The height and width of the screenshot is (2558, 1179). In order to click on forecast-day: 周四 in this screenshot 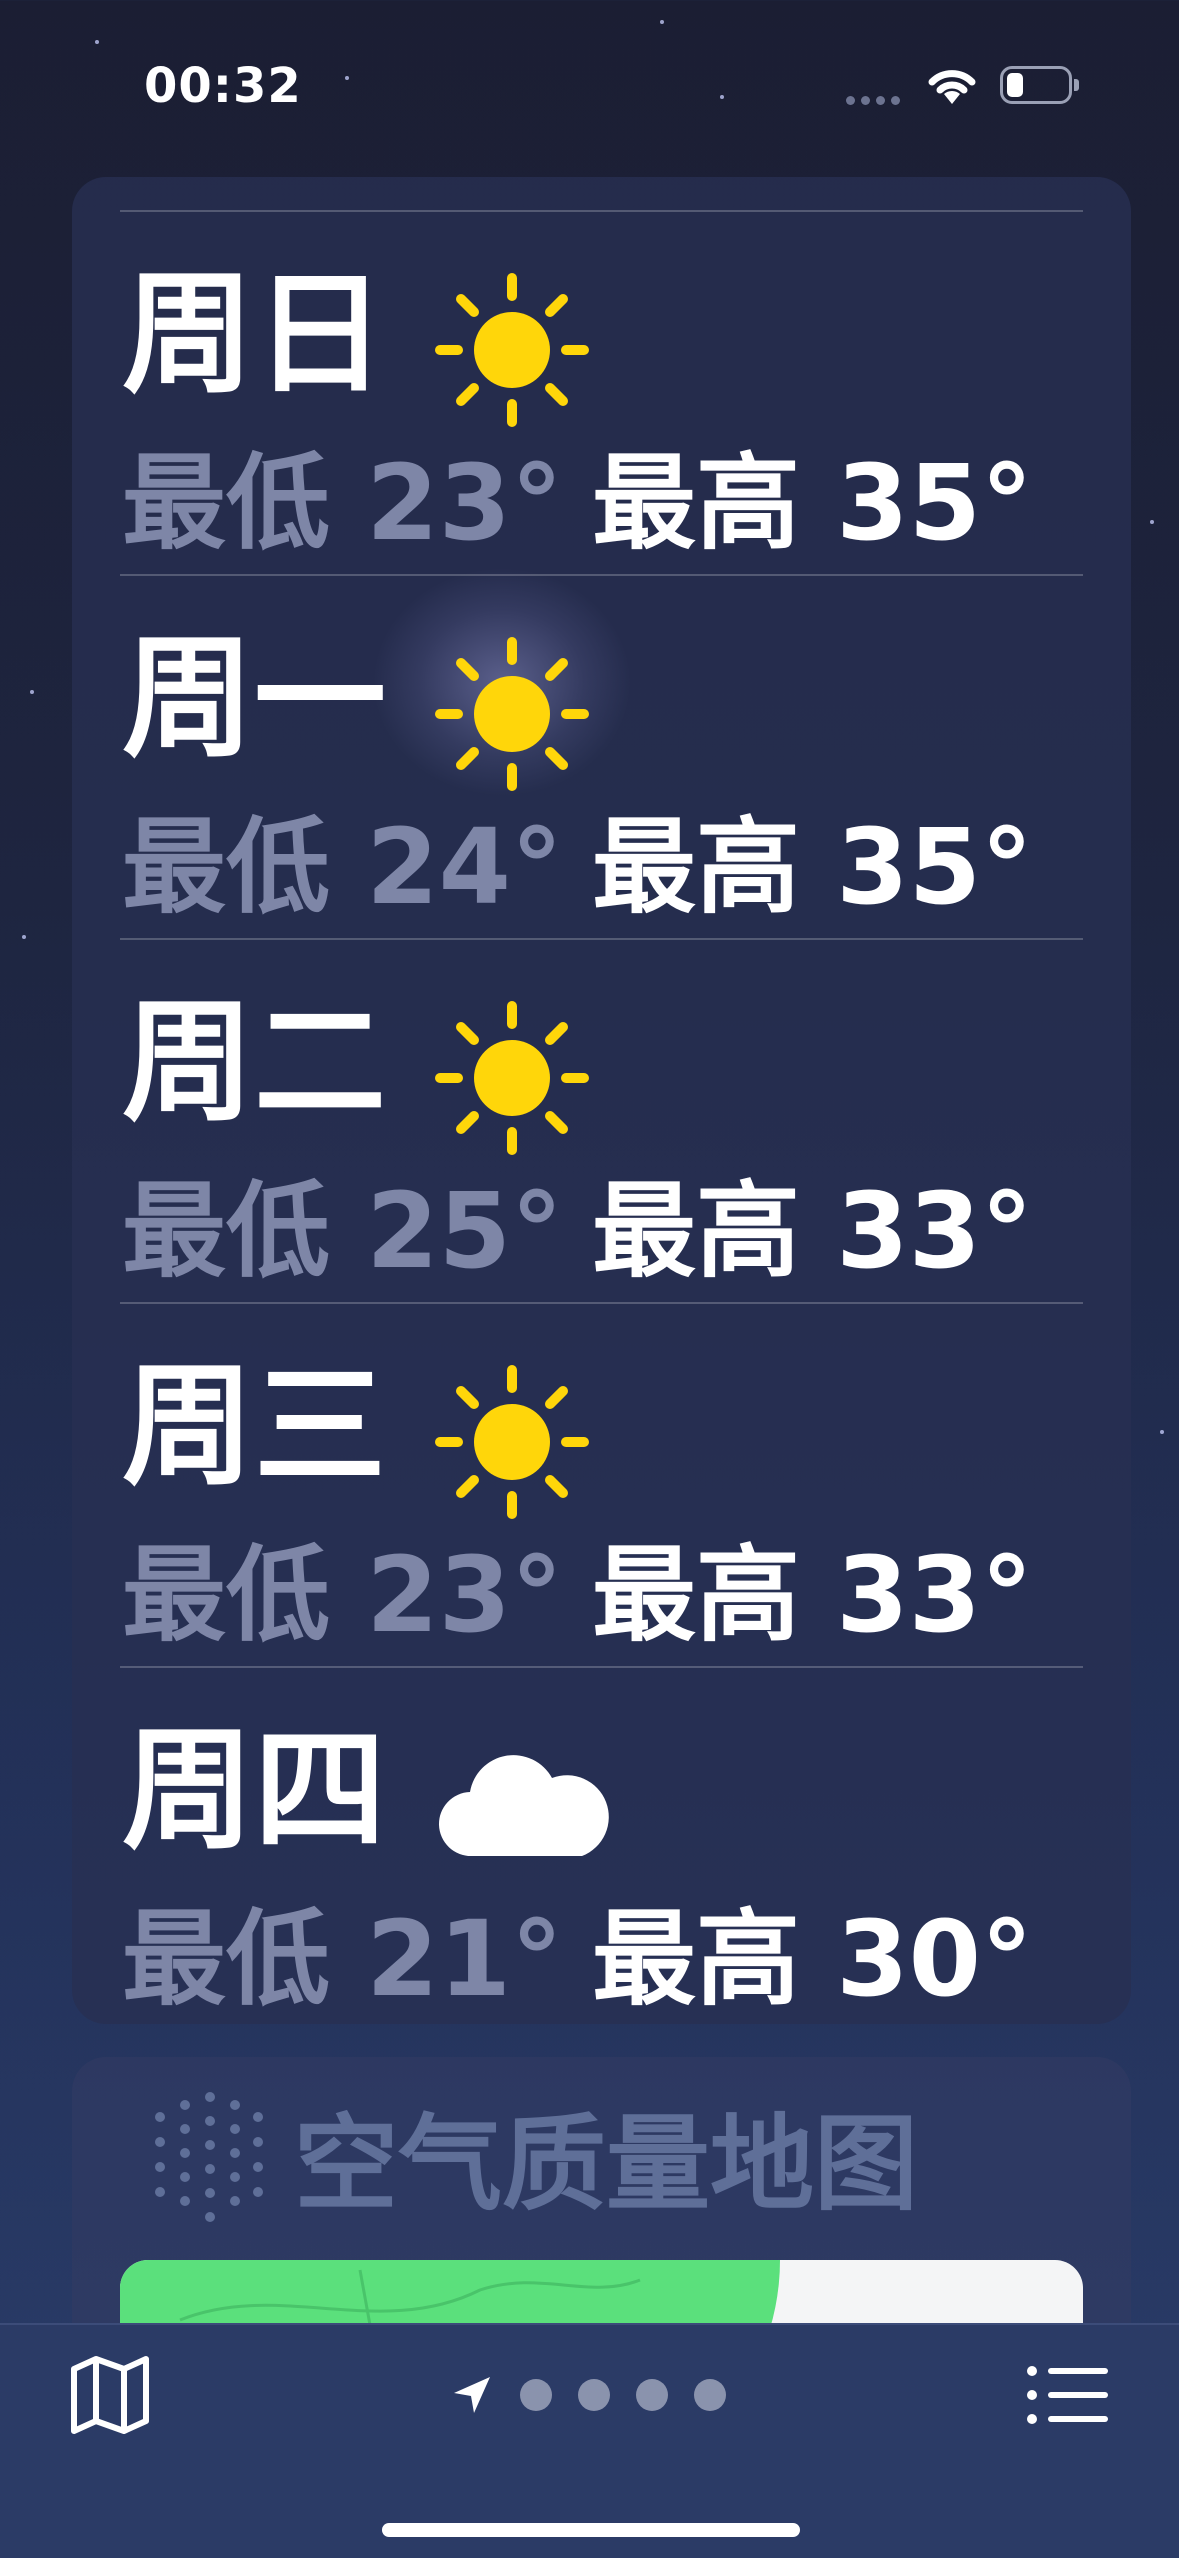, I will do `click(254, 1791)`.